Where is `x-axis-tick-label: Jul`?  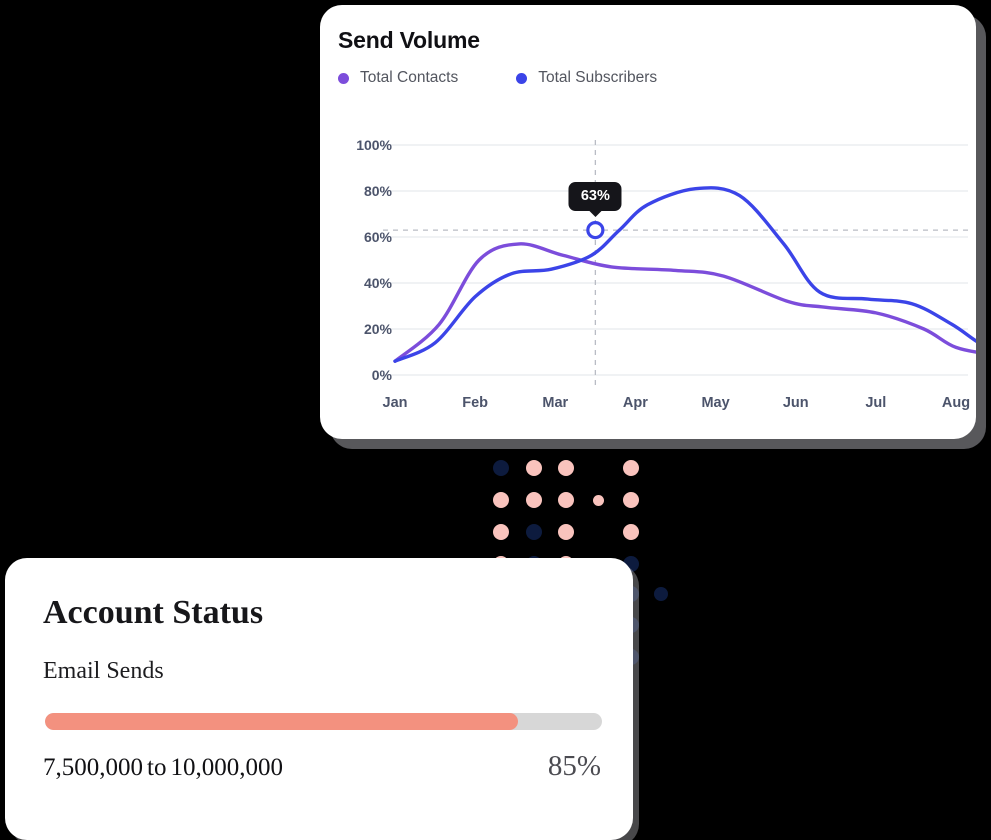
x-axis-tick-label: Jul is located at coordinates (876, 403).